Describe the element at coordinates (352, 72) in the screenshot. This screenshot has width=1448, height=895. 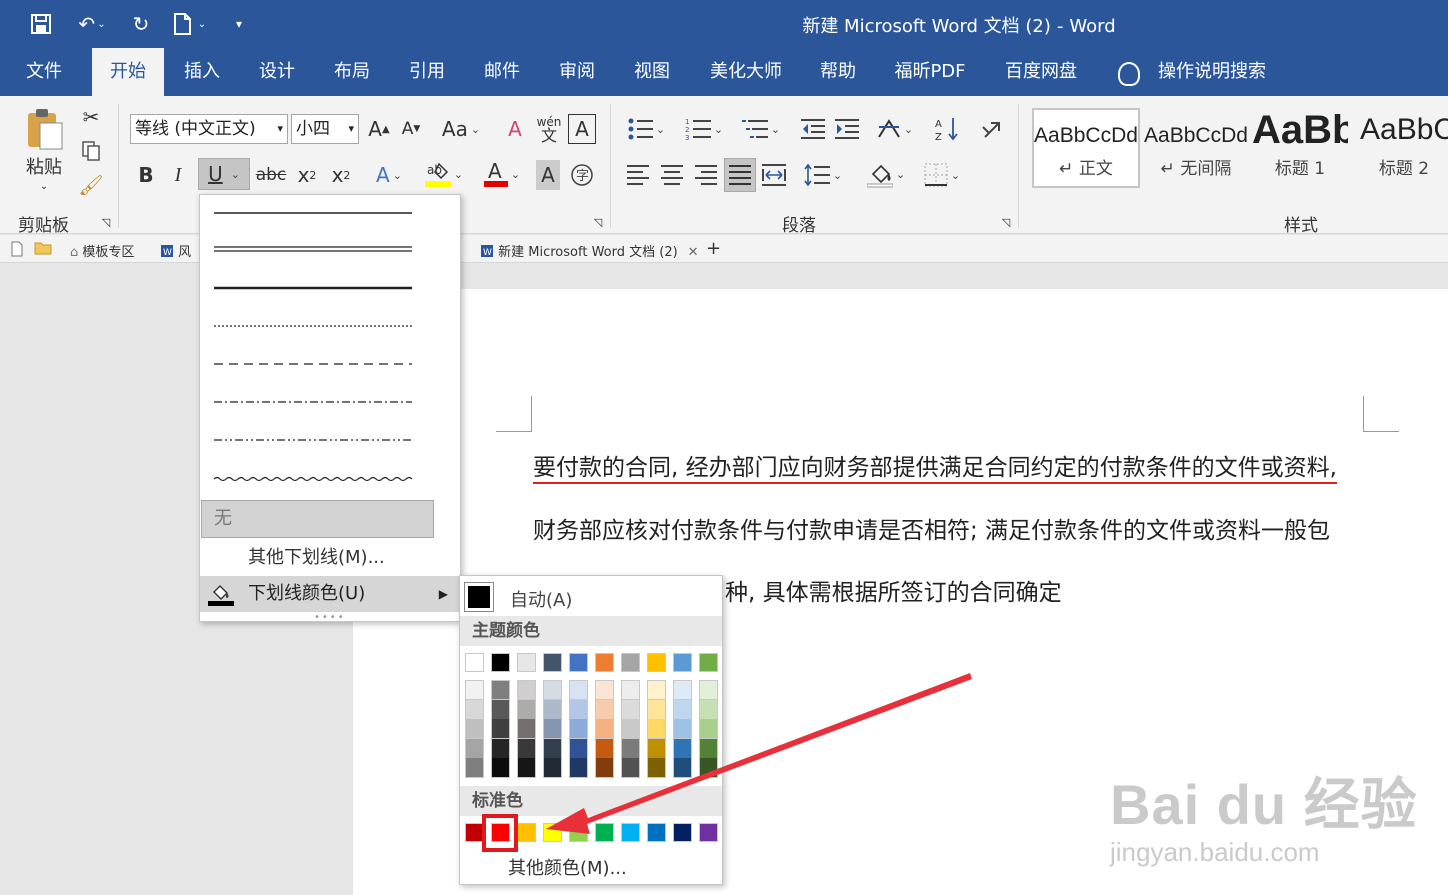
I see `tab-layout: 布局` at that location.